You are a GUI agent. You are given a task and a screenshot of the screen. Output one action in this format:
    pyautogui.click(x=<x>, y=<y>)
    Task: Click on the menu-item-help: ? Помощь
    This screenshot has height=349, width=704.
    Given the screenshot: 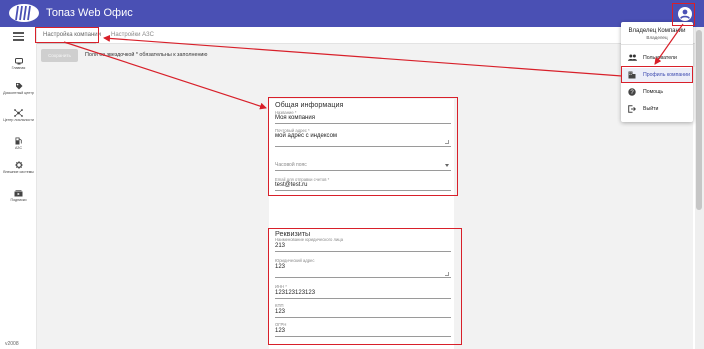 What is the action you would take?
    pyautogui.click(x=657, y=92)
    